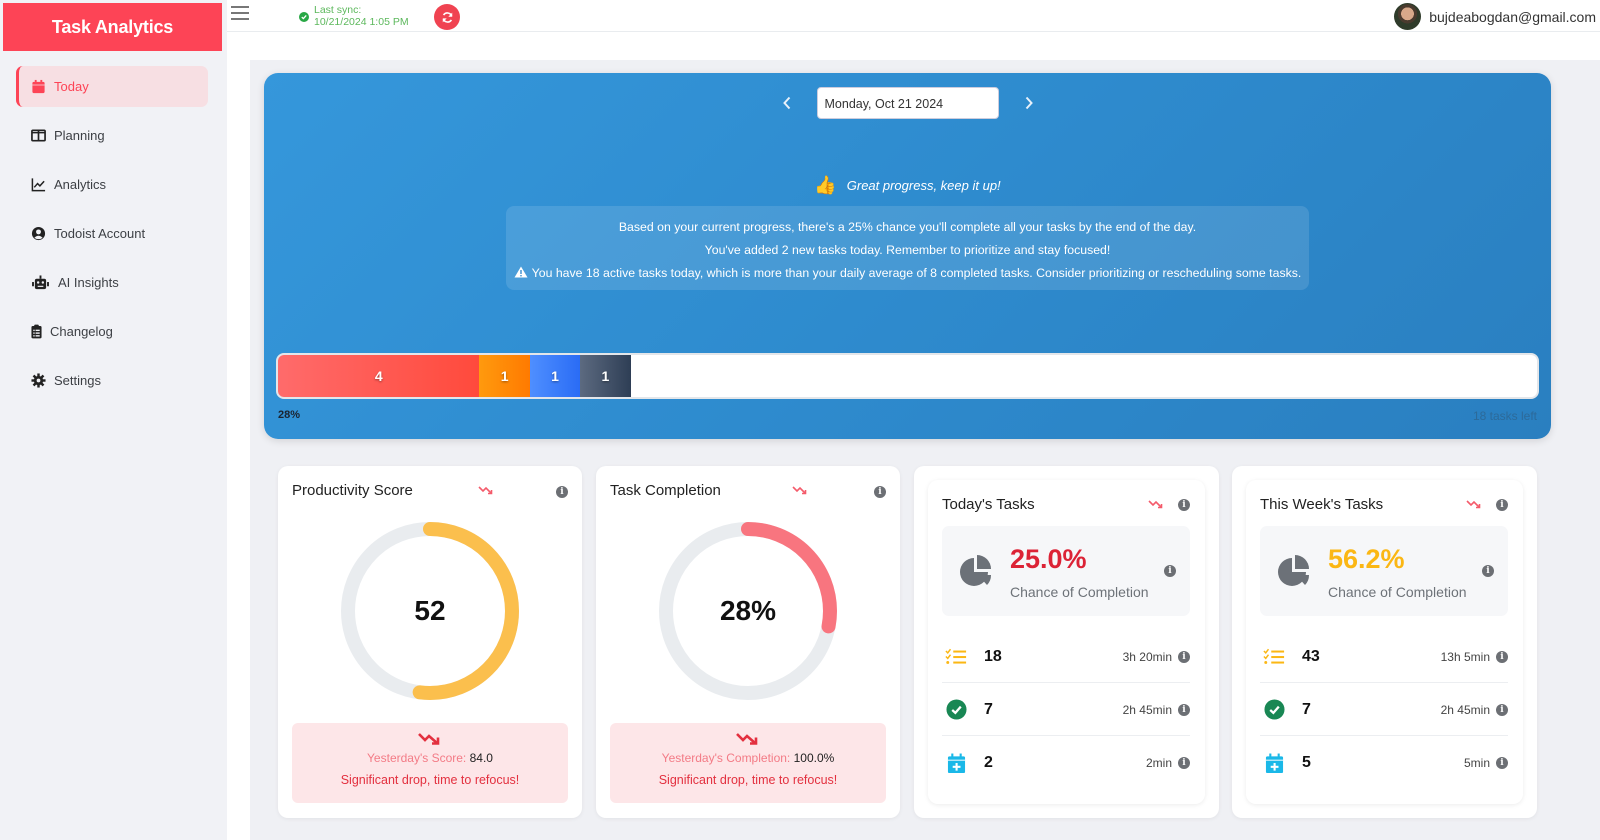 The height and width of the screenshot is (840, 1600). Describe the element at coordinates (81, 331) in the screenshot. I see `sidebar-item-label: Changelog` at that location.